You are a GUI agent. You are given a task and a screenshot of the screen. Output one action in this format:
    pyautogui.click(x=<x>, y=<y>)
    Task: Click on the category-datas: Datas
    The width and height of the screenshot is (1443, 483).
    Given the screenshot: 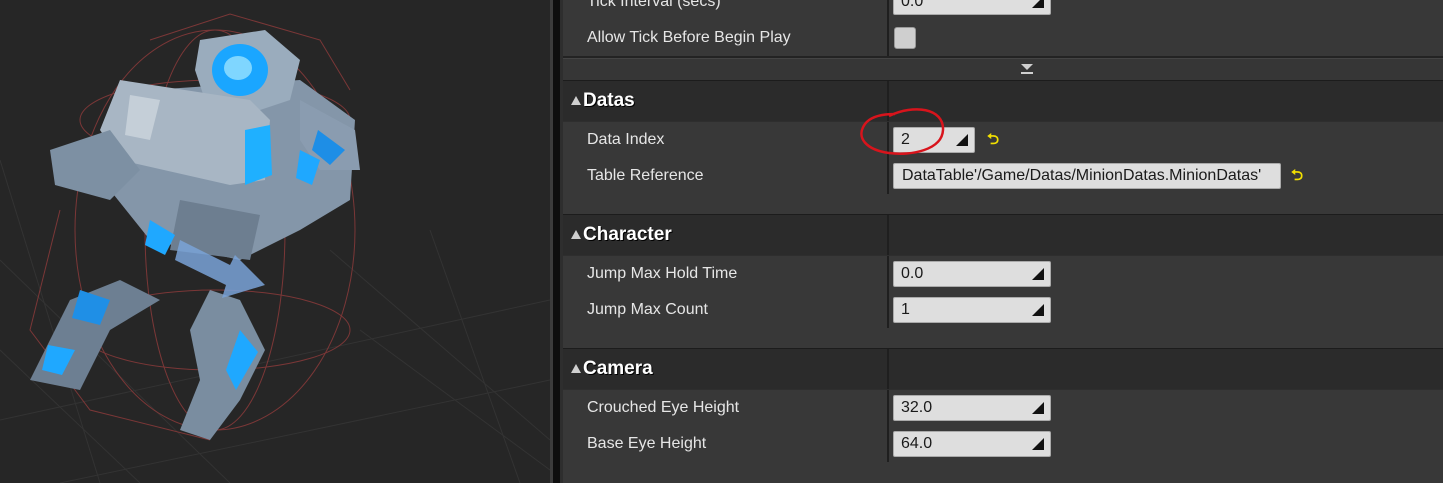 What is the action you would take?
    pyautogui.click(x=1003, y=100)
    